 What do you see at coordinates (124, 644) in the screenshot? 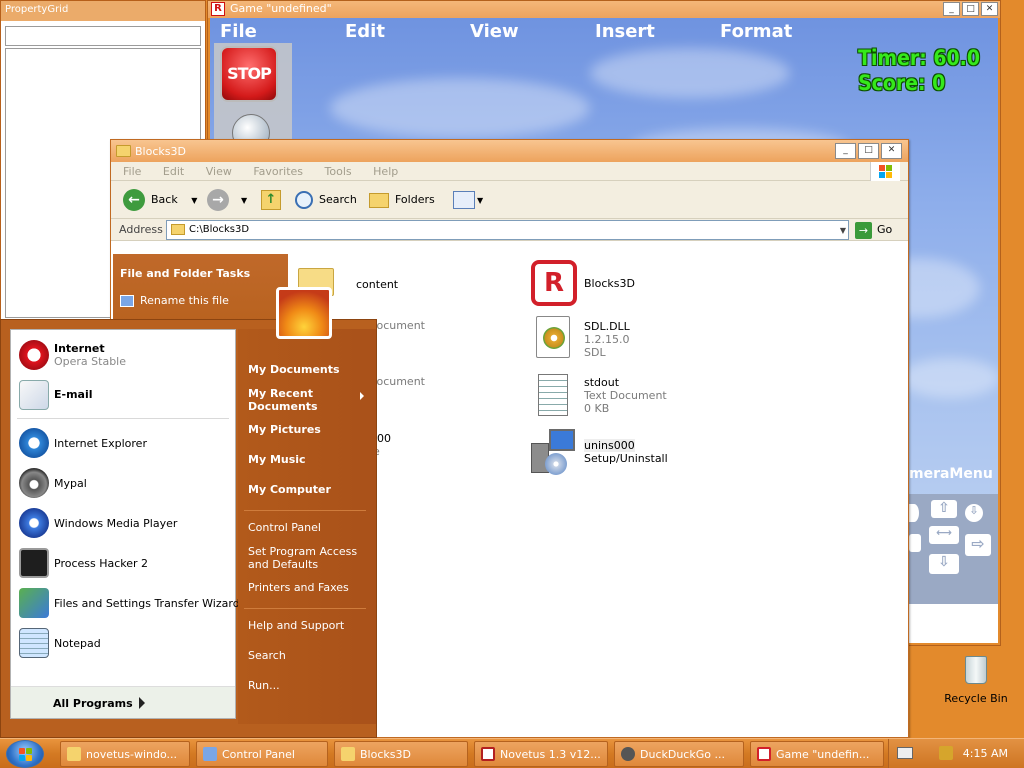
I see `program-notepad: Notepad` at bounding box center [124, 644].